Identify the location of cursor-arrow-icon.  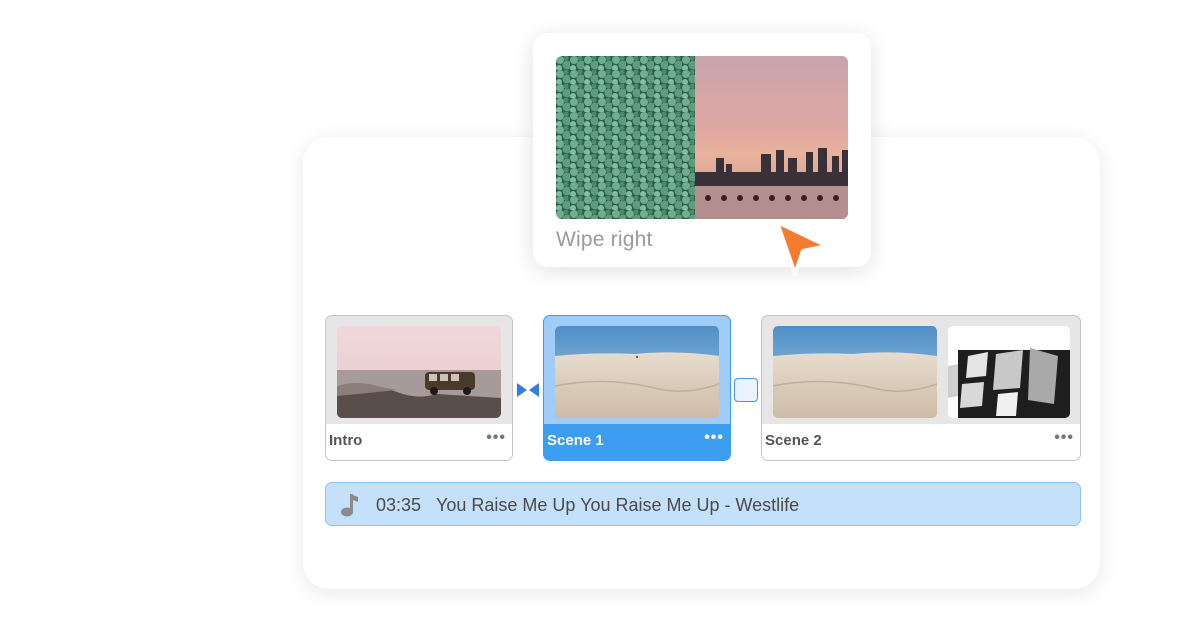
(803, 251).